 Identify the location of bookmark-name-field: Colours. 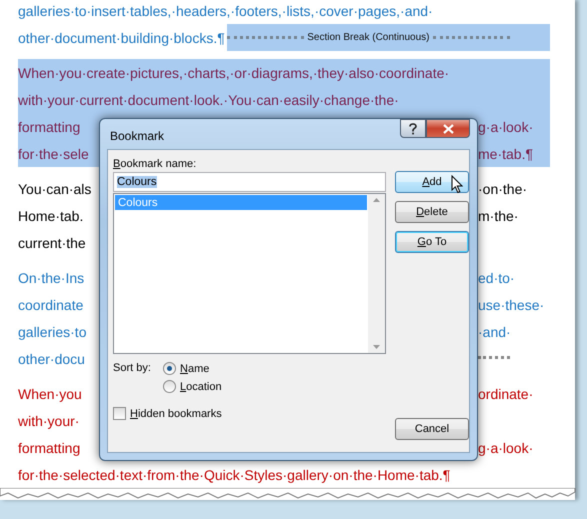
(249, 182).